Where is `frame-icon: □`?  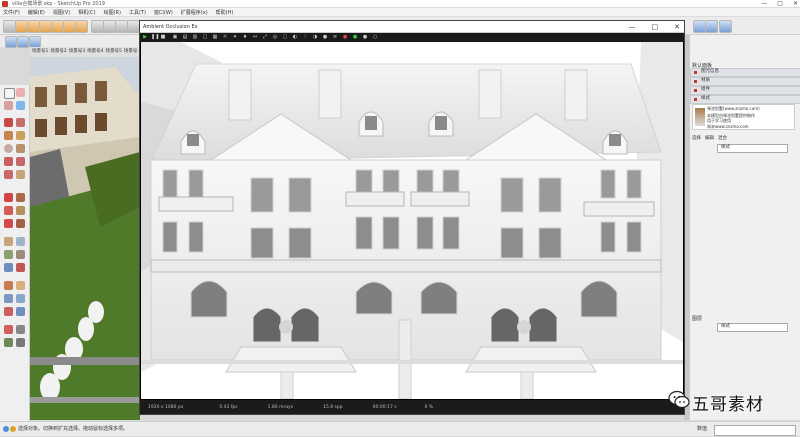
frame-icon: □ is located at coordinates (205, 37).